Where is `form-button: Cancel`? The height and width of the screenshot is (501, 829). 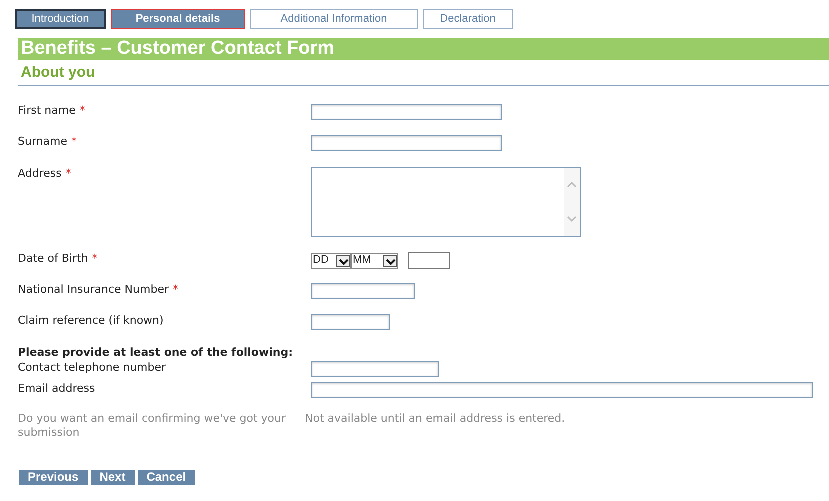 form-button: Cancel is located at coordinates (167, 477).